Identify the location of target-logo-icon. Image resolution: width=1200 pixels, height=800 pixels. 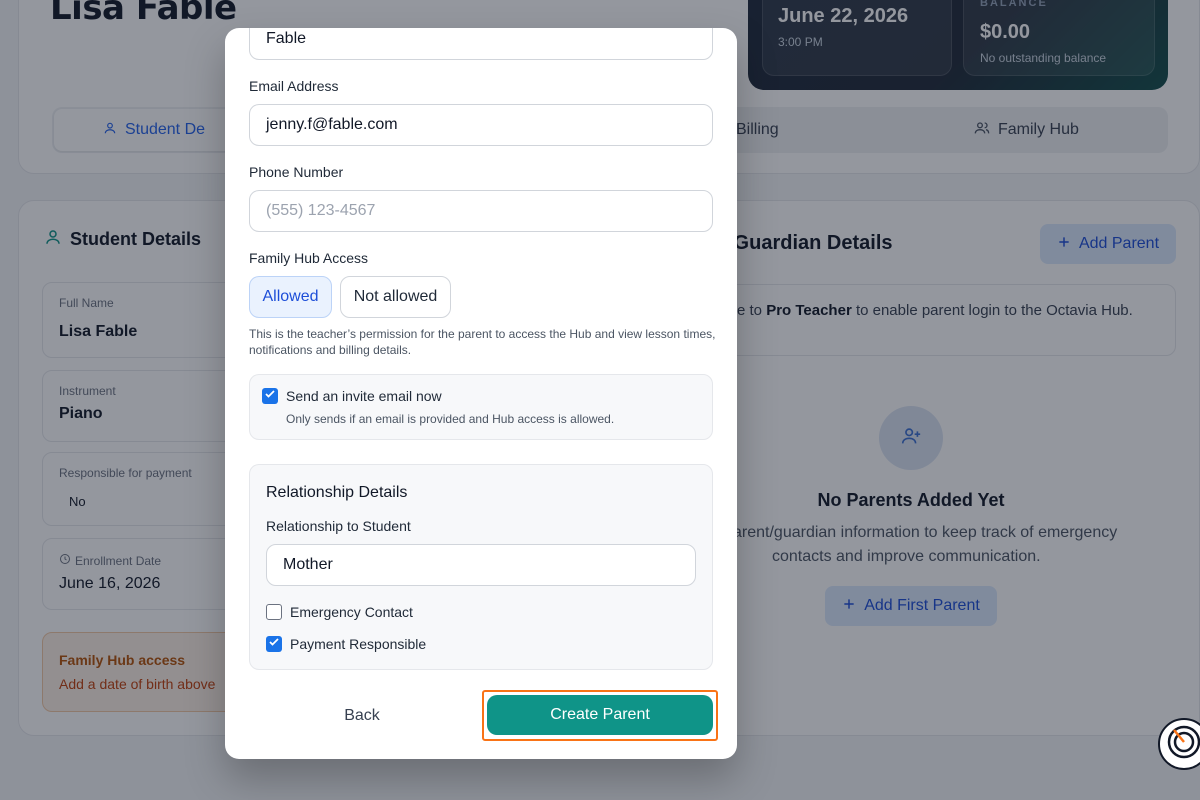
(1183, 744).